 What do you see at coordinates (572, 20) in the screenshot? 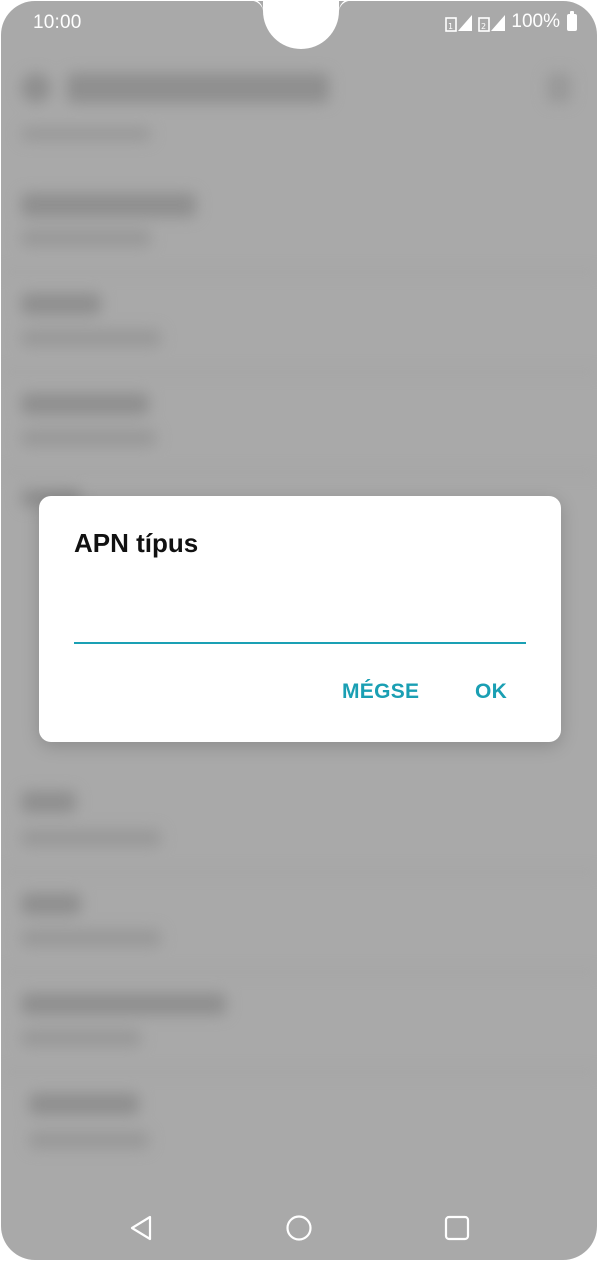
I see `battery-icon` at bounding box center [572, 20].